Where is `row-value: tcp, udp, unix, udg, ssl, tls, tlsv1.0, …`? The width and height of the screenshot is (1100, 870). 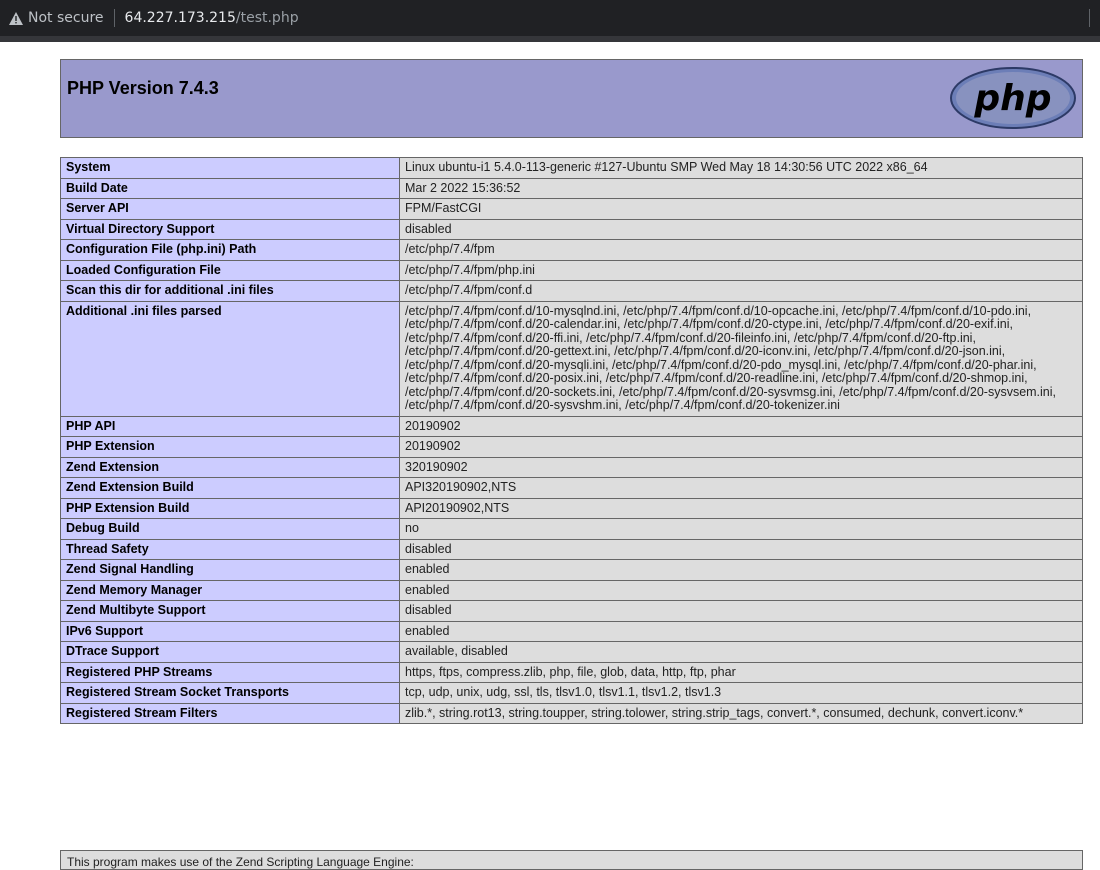 row-value: tcp, udp, unix, udg, ssl, tls, tlsv1.0, … is located at coordinates (741, 693).